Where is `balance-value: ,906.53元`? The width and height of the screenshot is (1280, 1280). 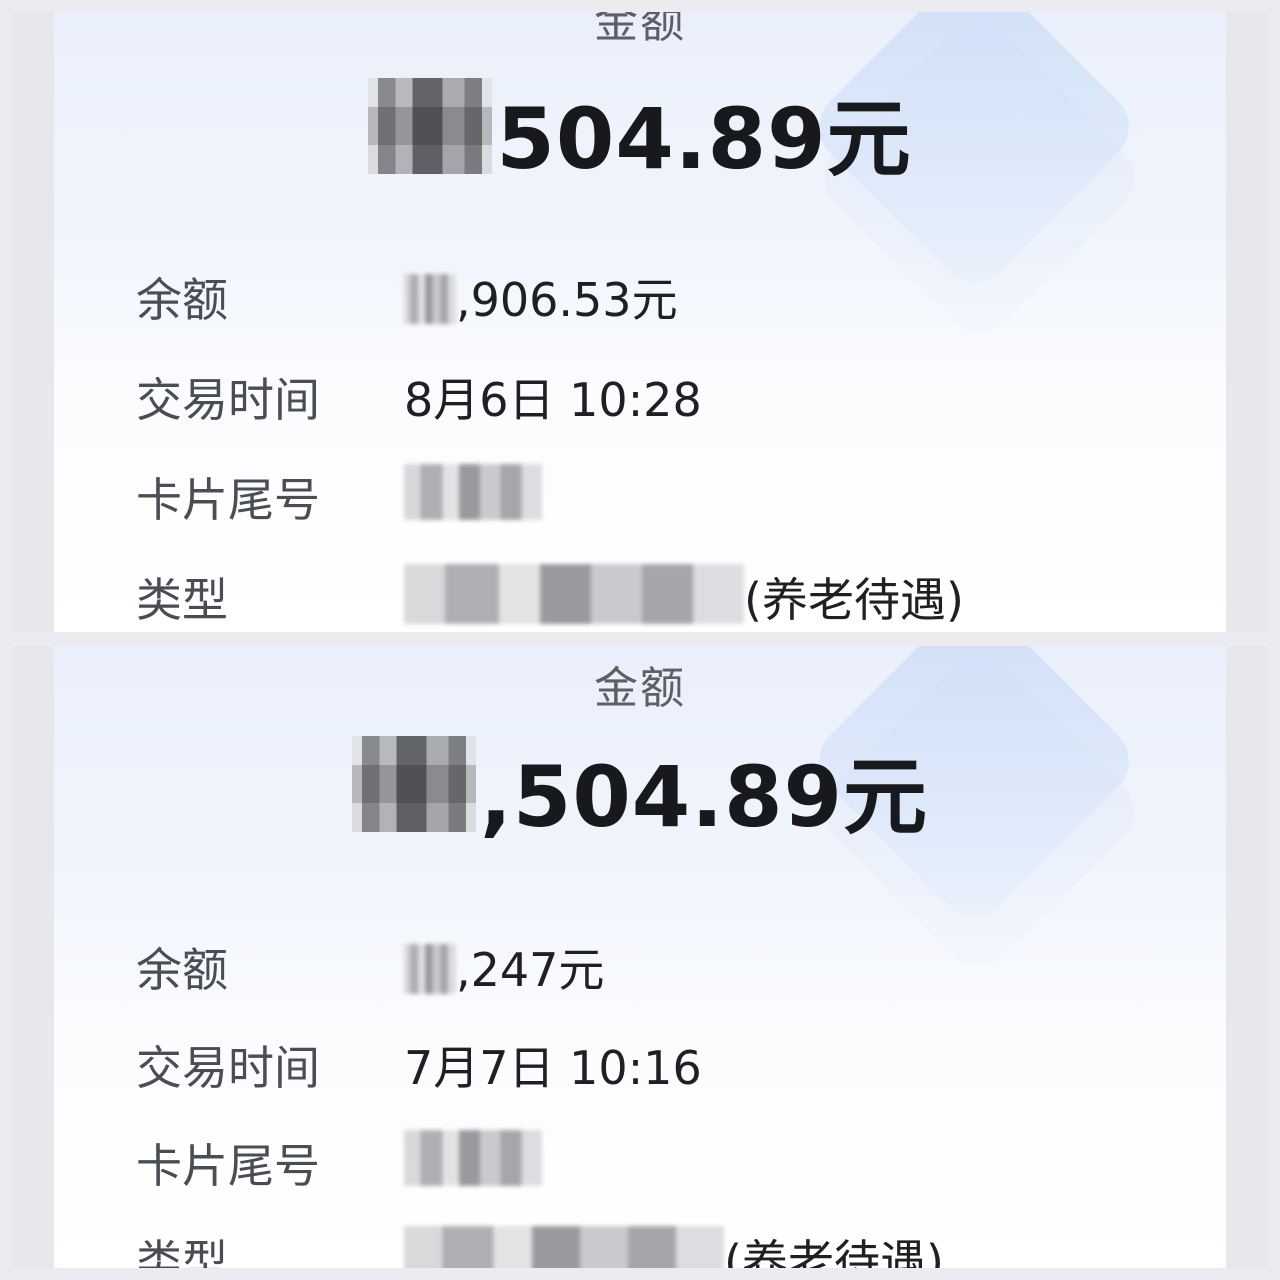
balance-value: ,906.53元 is located at coordinates (541, 297).